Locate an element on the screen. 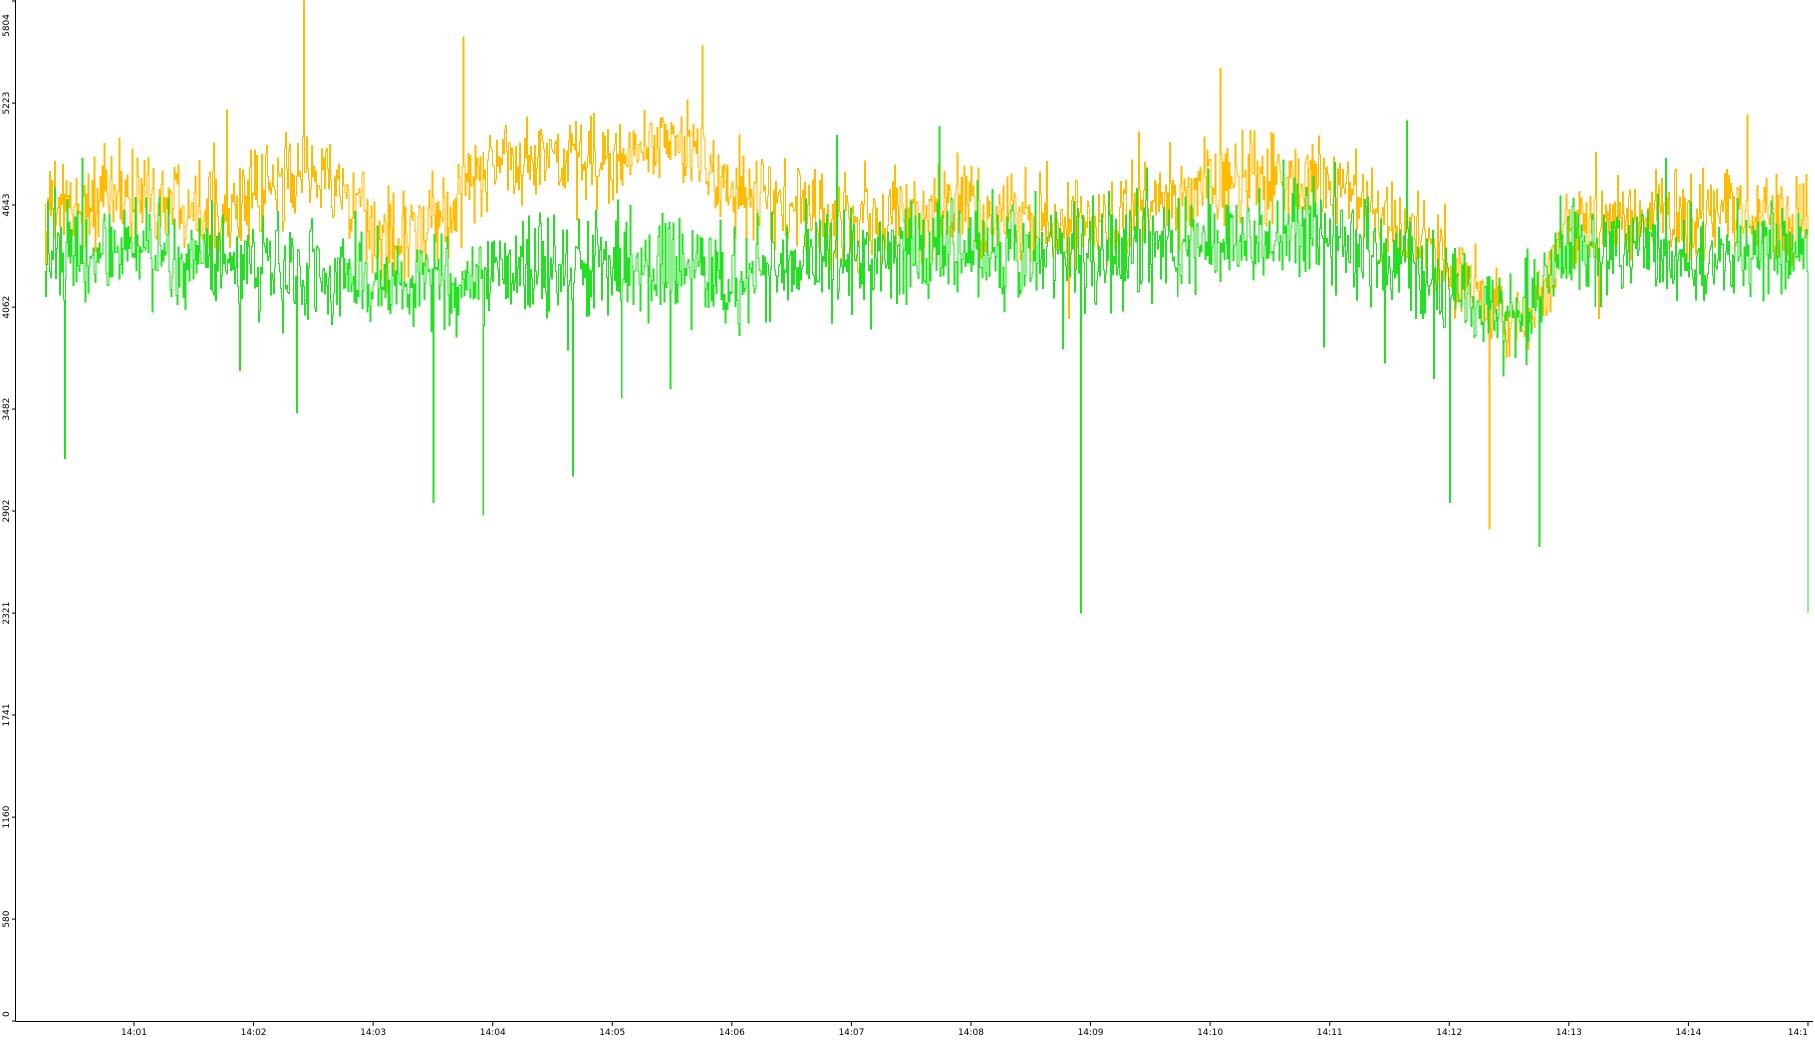 This screenshot has width=1815, height=1043. x-tick-label: 14:11 is located at coordinates (1330, 1033).